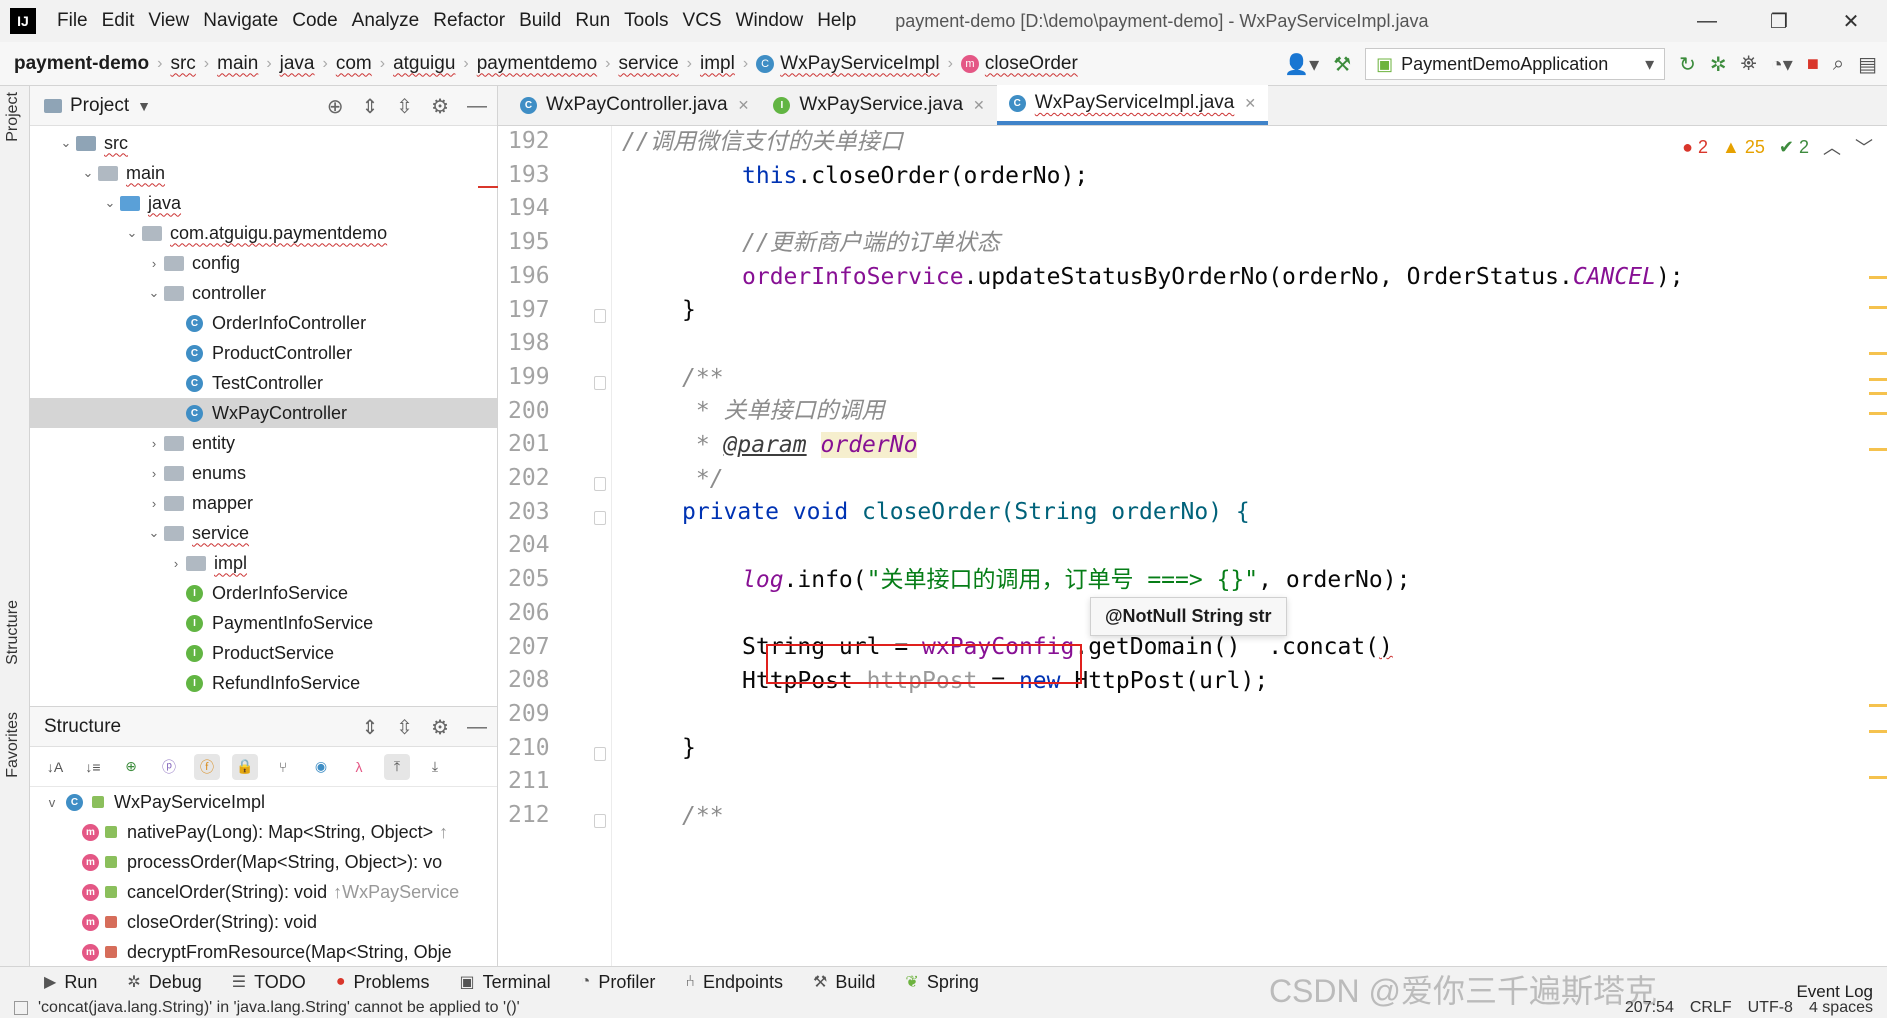 The image size is (1887, 1018). What do you see at coordinates (533, 444) in the screenshot?
I see `line-number: 201` at bounding box center [533, 444].